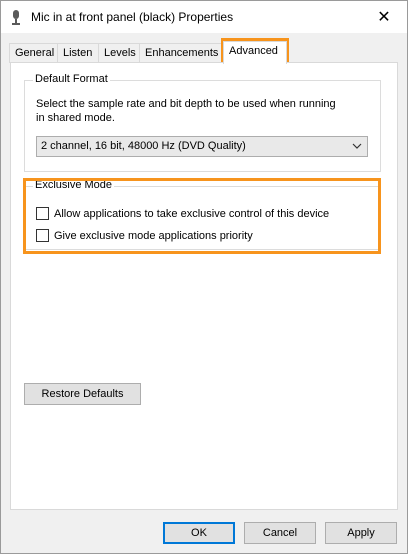 The image size is (408, 554). Describe the element at coordinates (33, 53) in the screenshot. I see `tab-general: General` at that location.